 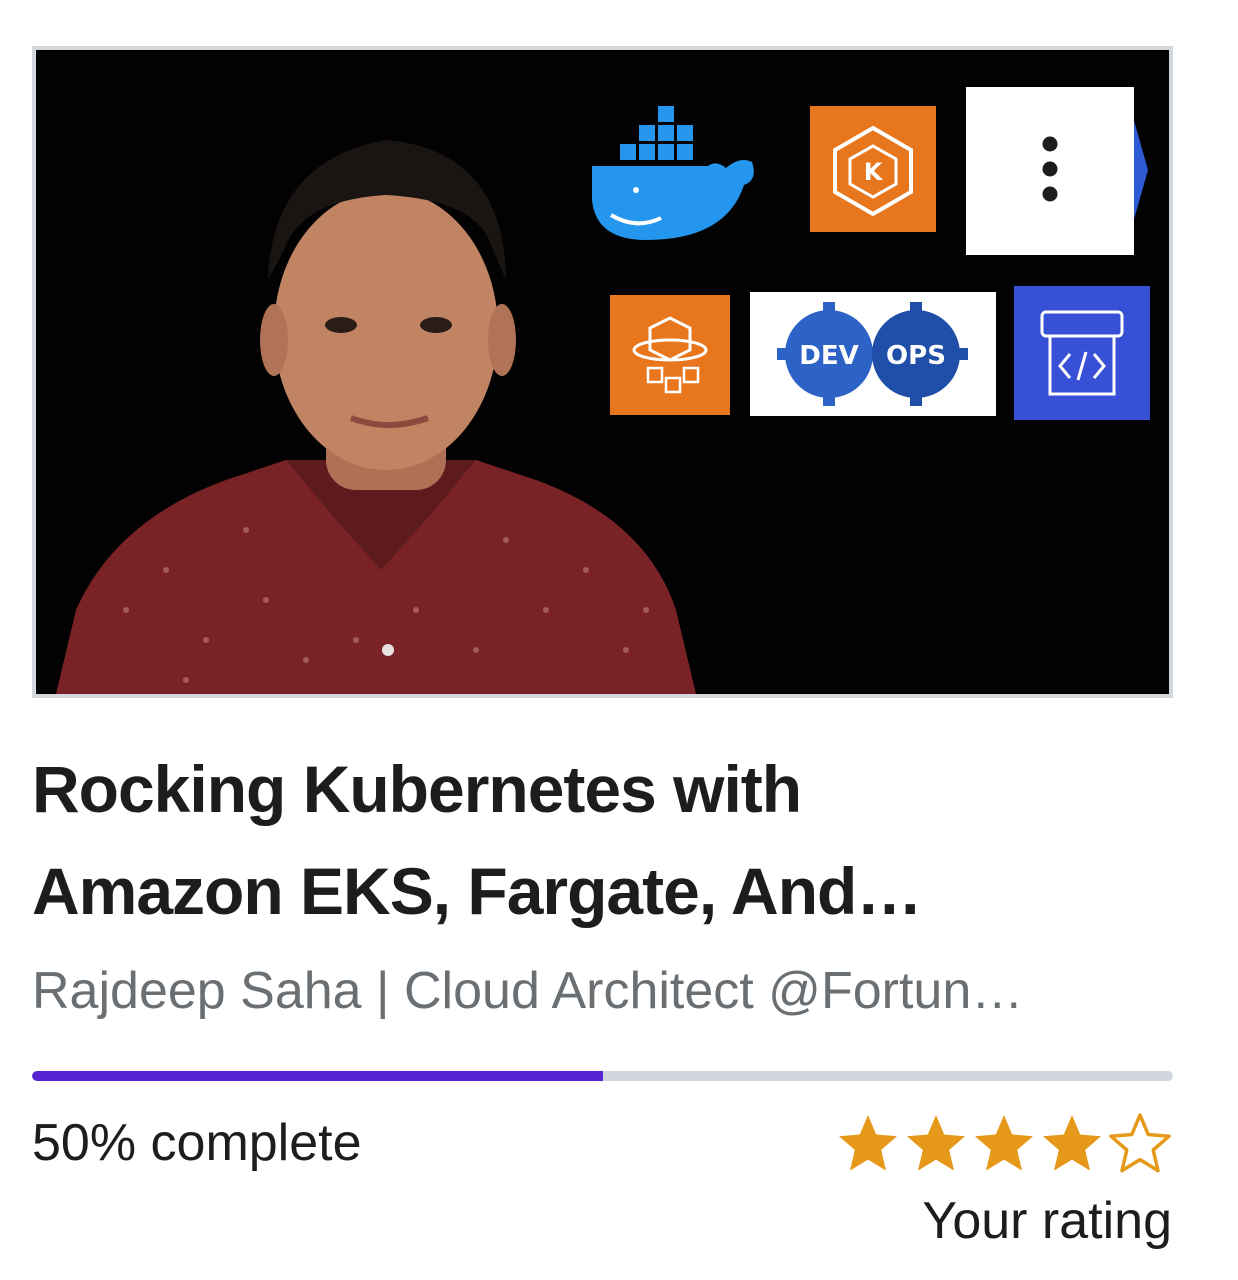 What do you see at coordinates (317, 1076) in the screenshot?
I see `progress-bar-fill` at bounding box center [317, 1076].